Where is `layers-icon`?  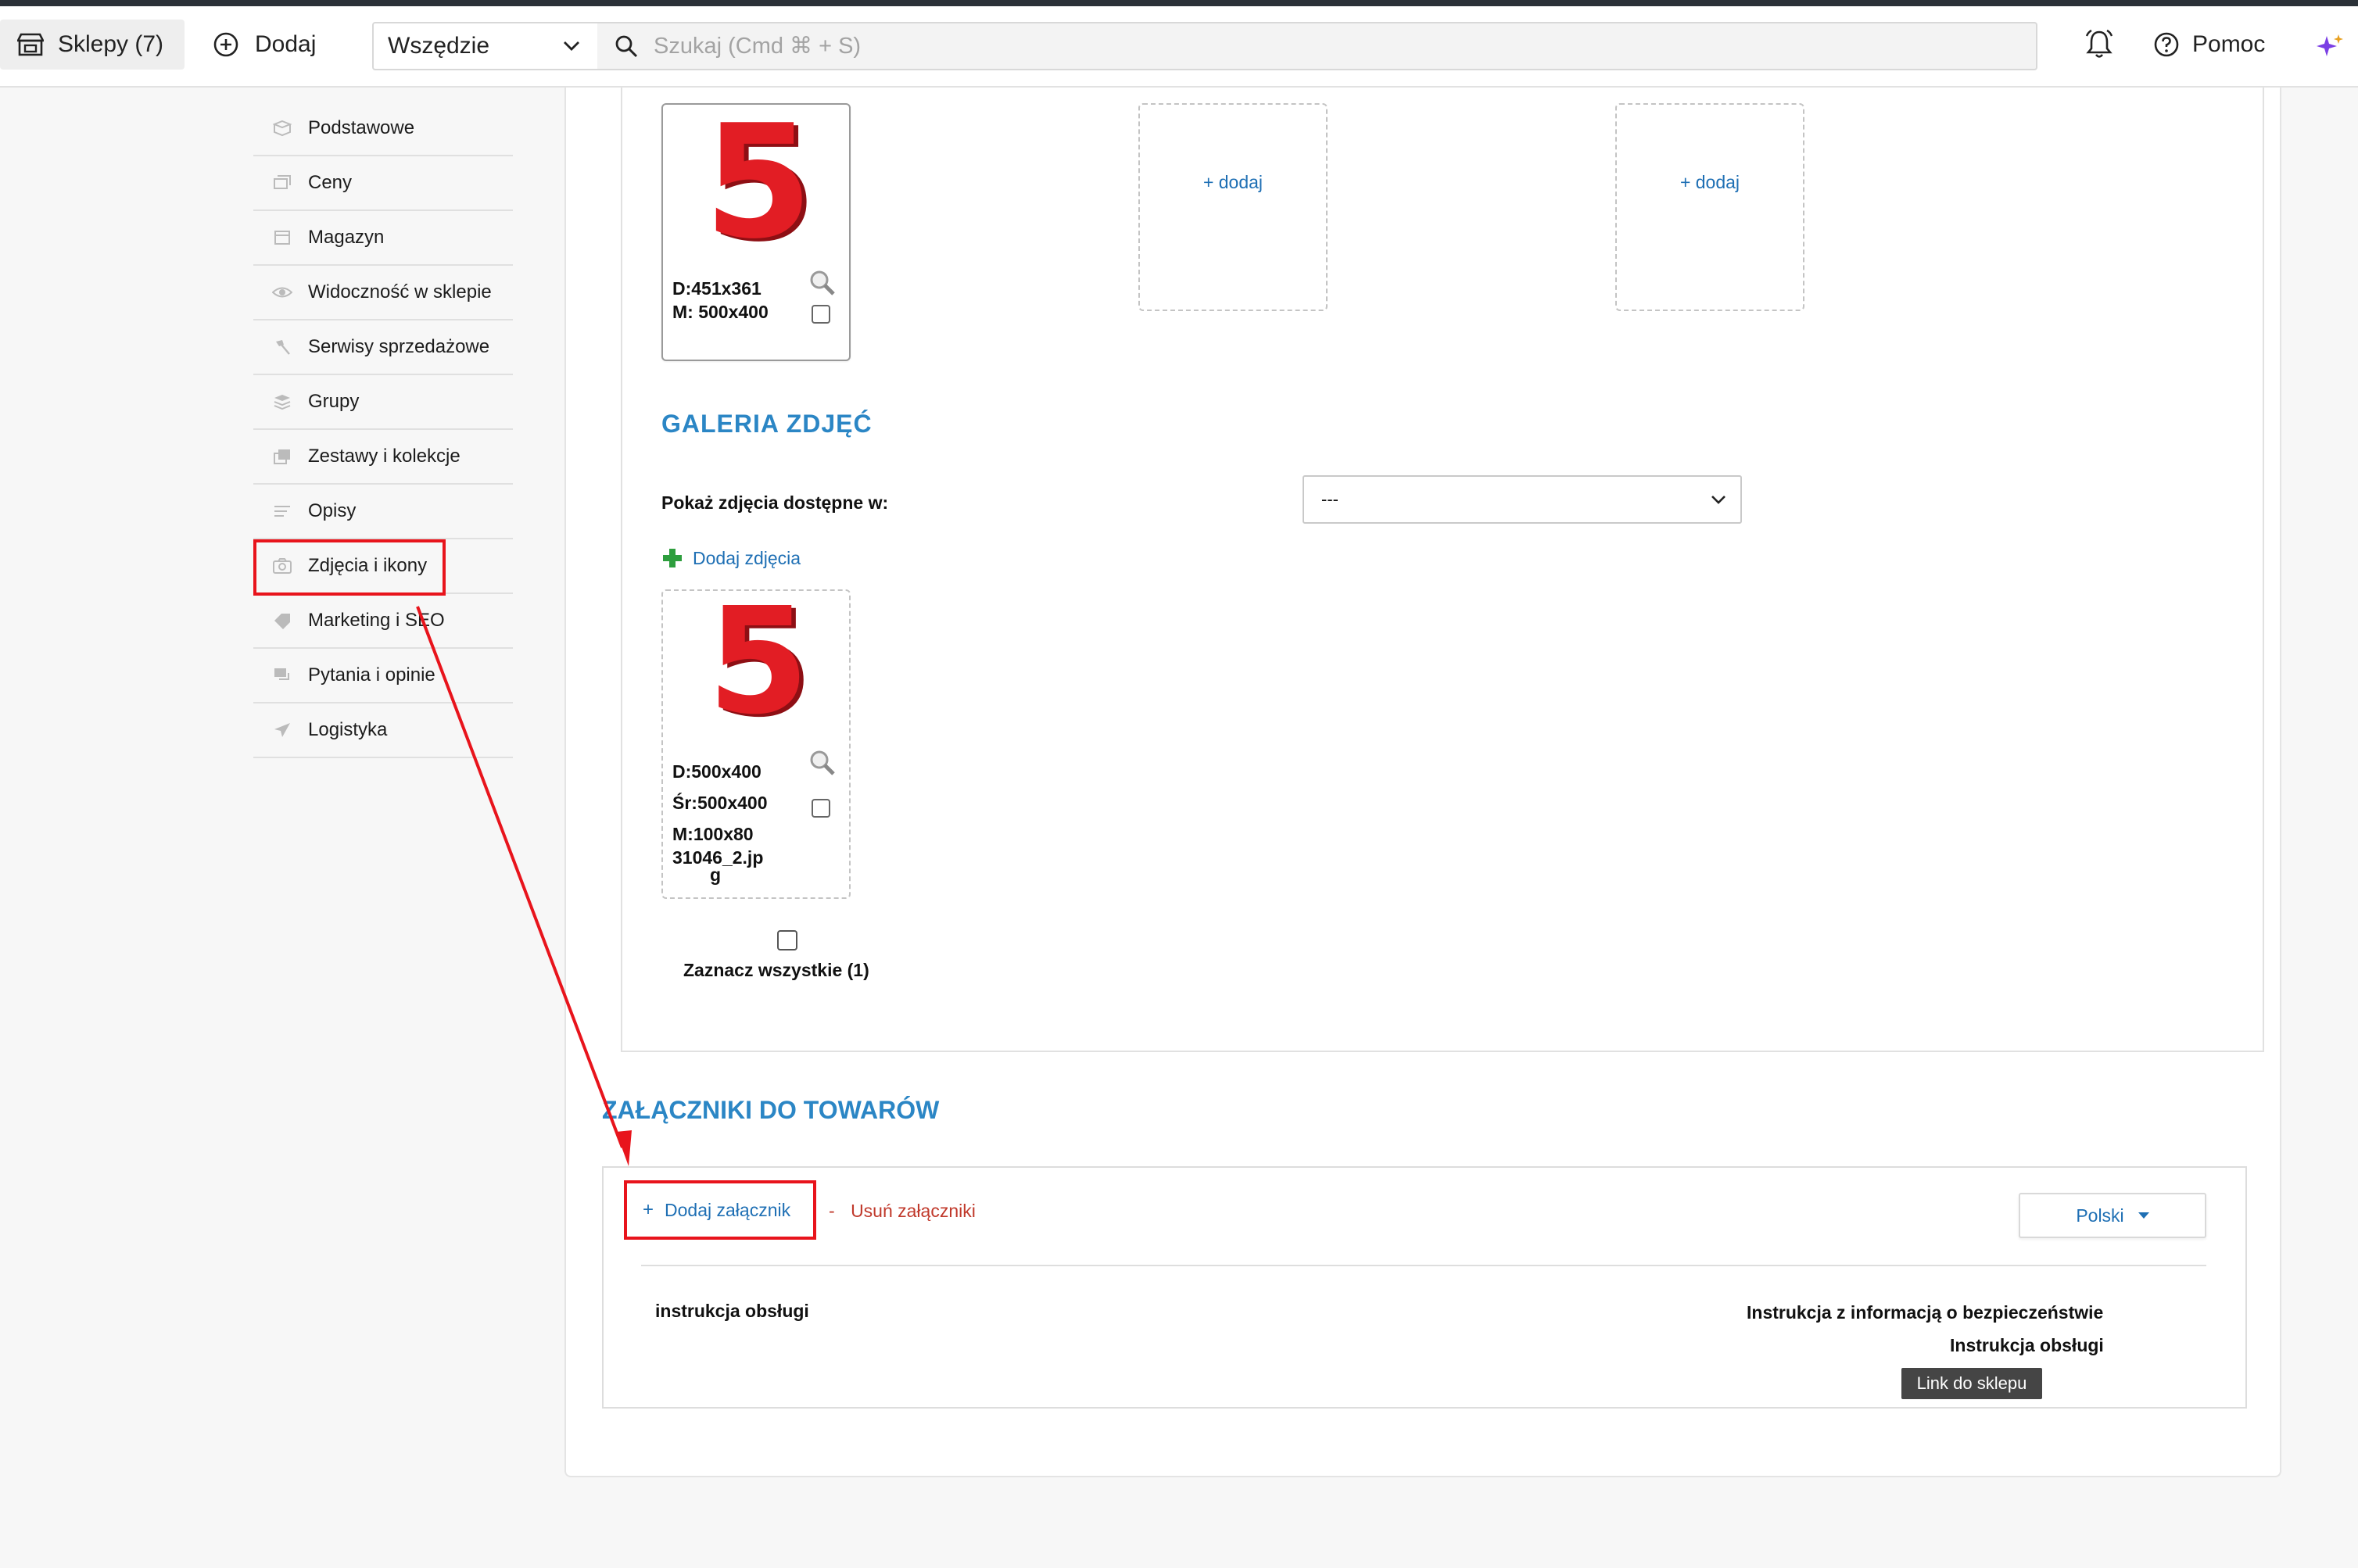 layers-icon is located at coordinates (282, 401).